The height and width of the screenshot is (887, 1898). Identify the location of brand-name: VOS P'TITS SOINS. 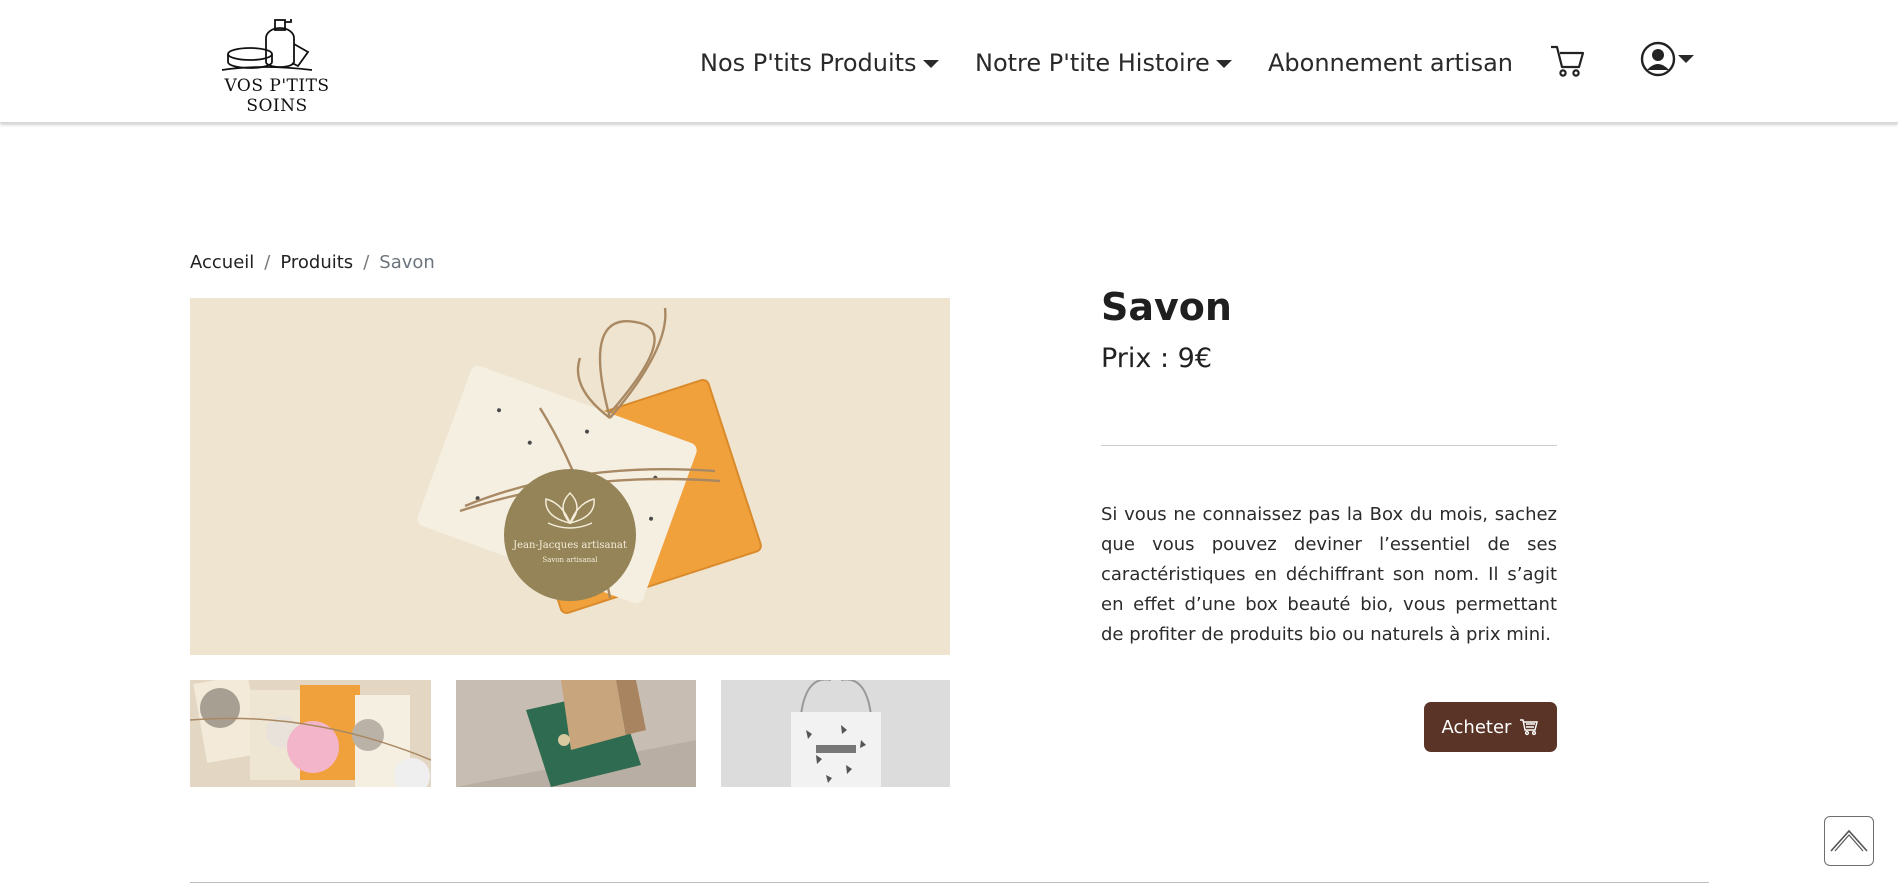
(277, 96).